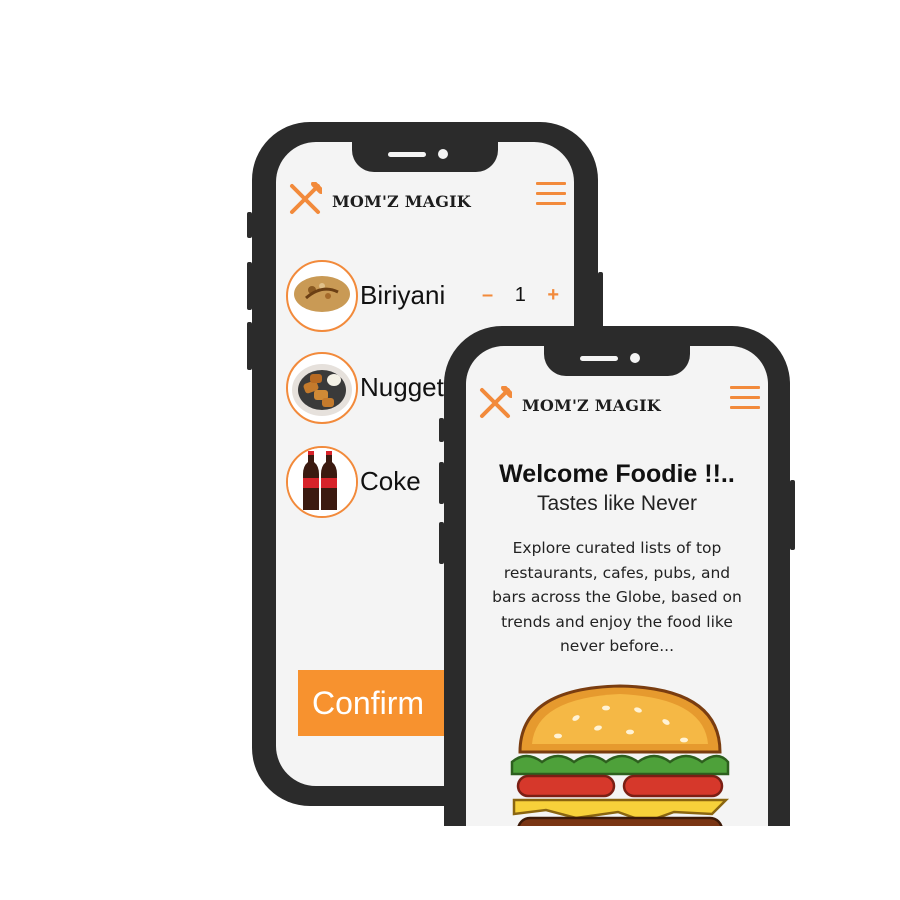 The height and width of the screenshot is (900, 900). What do you see at coordinates (617, 503) in the screenshot?
I see `welcome-subtitle: Tastes like Never` at bounding box center [617, 503].